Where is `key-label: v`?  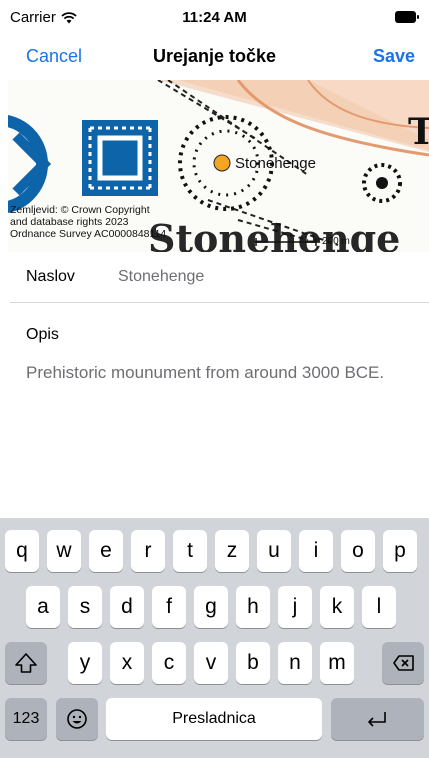
key-label: v is located at coordinates (211, 662).